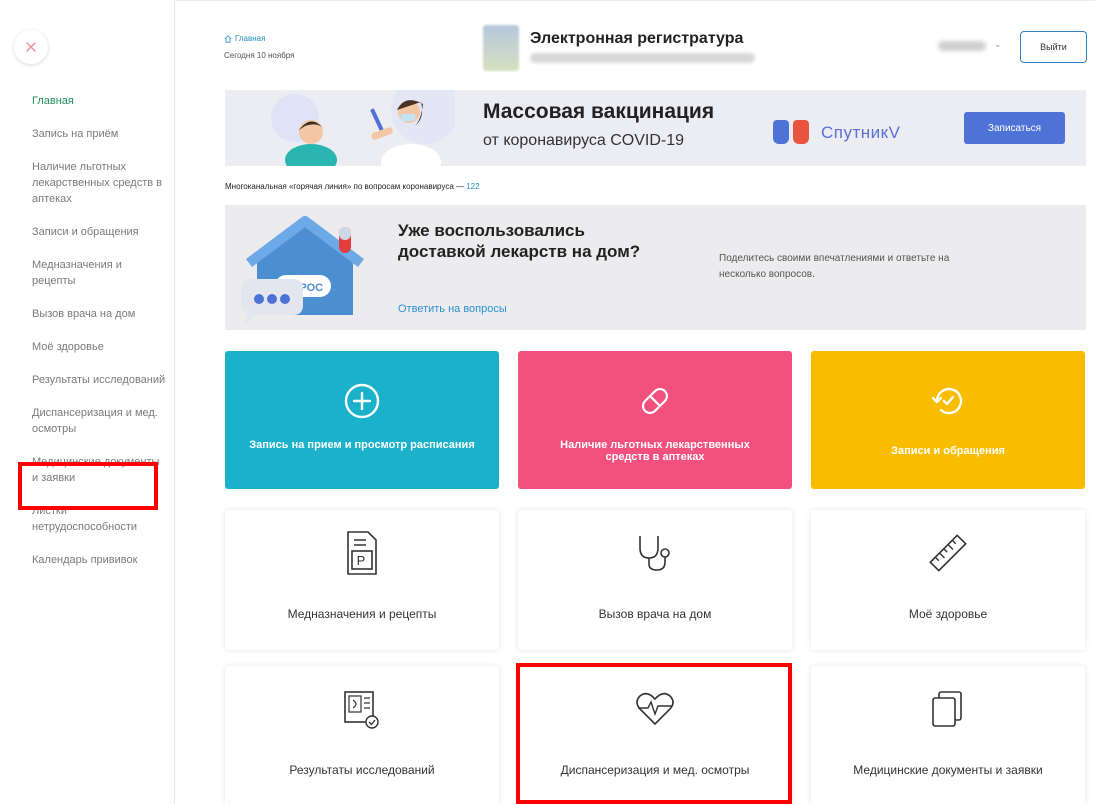 The width and height of the screenshot is (1095, 804). What do you see at coordinates (99, 380) in the screenshot?
I see `sidebar-item-results: Результаты исследований` at bounding box center [99, 380].